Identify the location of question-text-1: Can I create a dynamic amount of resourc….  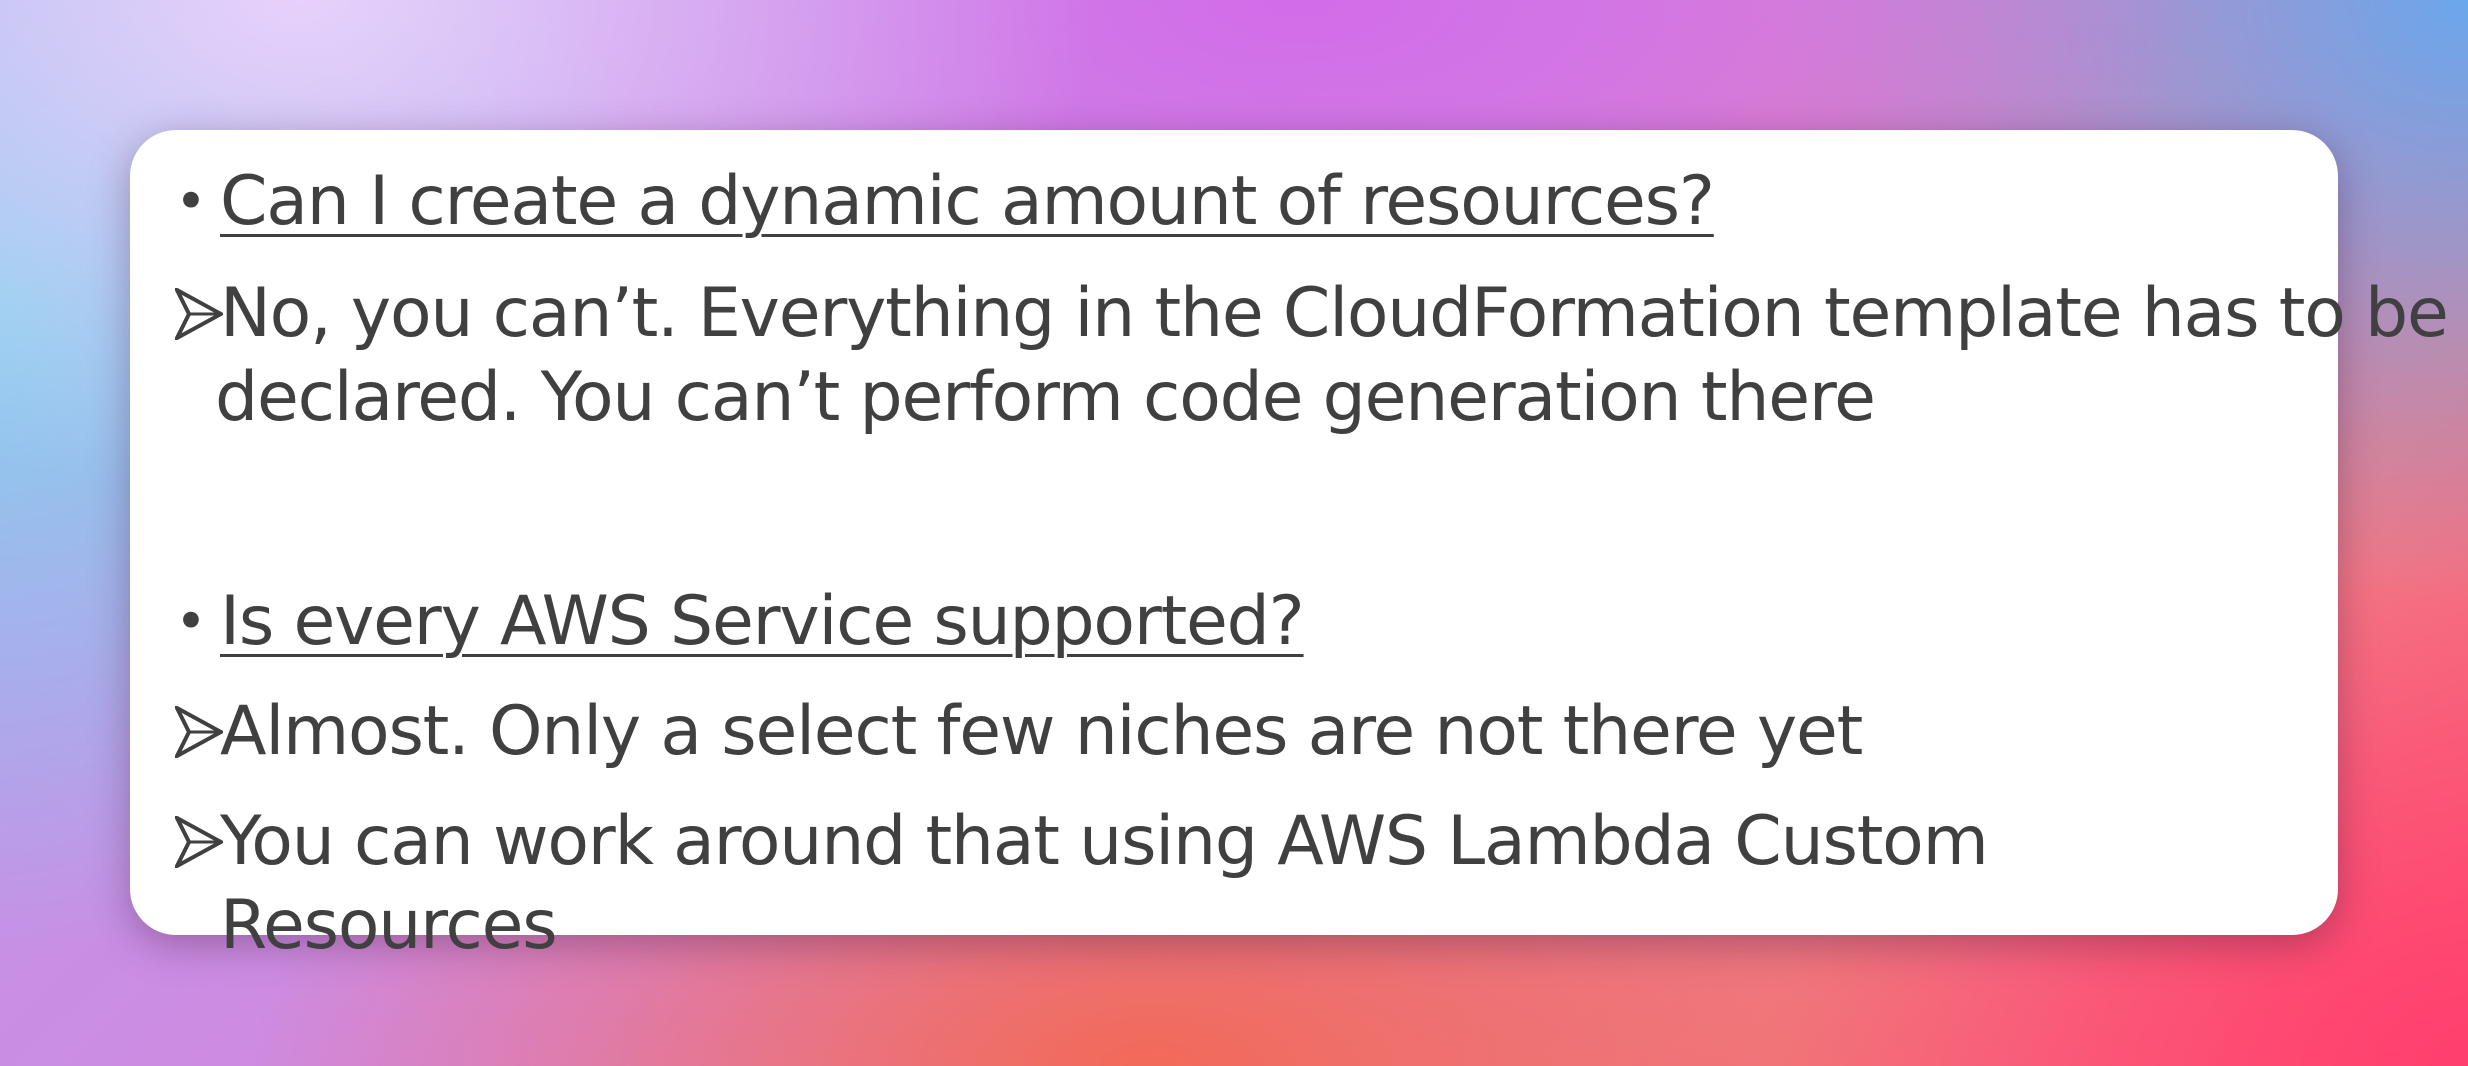
(967, 201).